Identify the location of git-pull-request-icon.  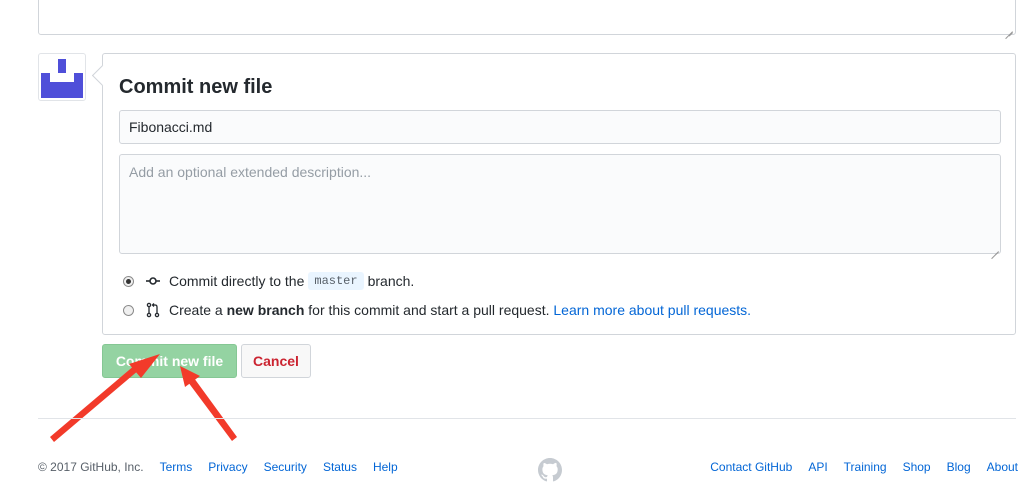
(153, 310).